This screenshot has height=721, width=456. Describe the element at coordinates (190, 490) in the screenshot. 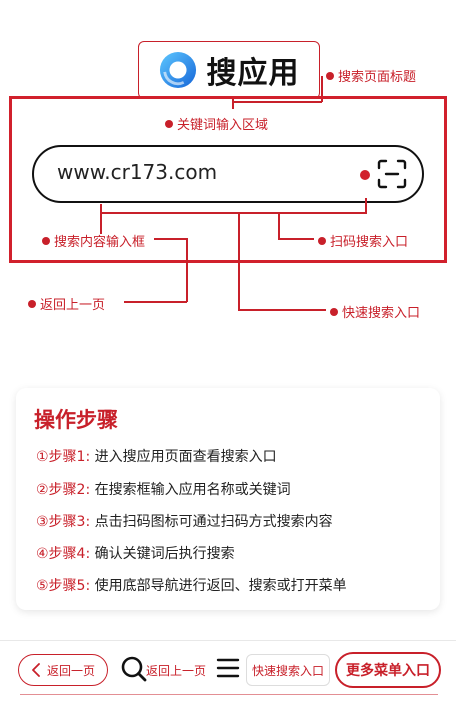

I see `step-text: 在搜索框输入应用名称或关键词` at that location.